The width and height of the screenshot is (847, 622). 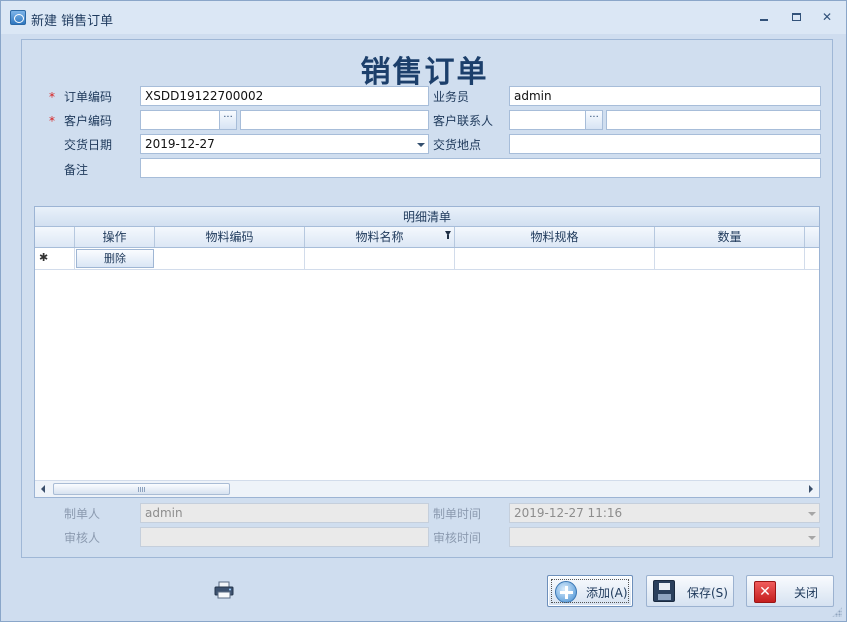 I want to click on delivery-place-label: 交货地点, so click(x=457, y=145).